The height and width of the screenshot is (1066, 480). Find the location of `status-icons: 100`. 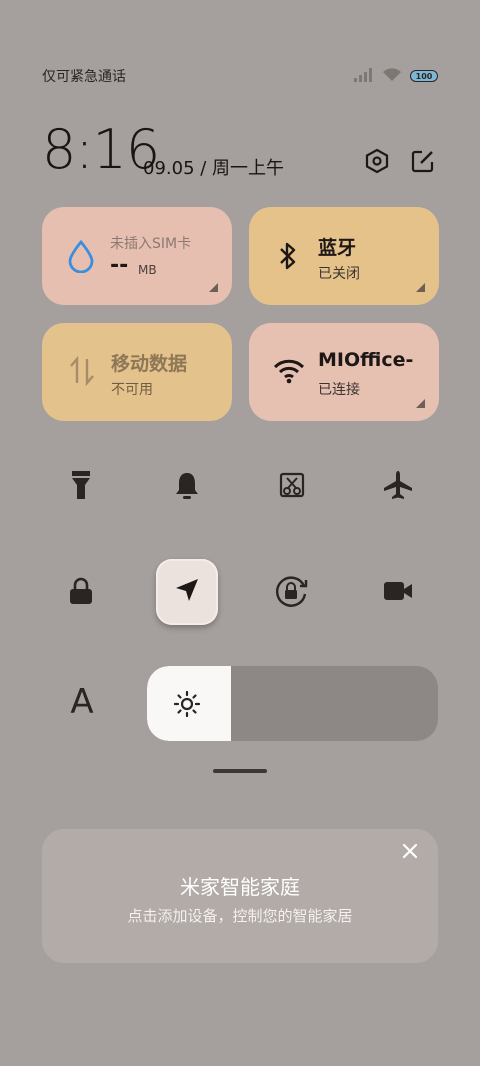

status-icons: 100 is located at coordinates (396, 76).